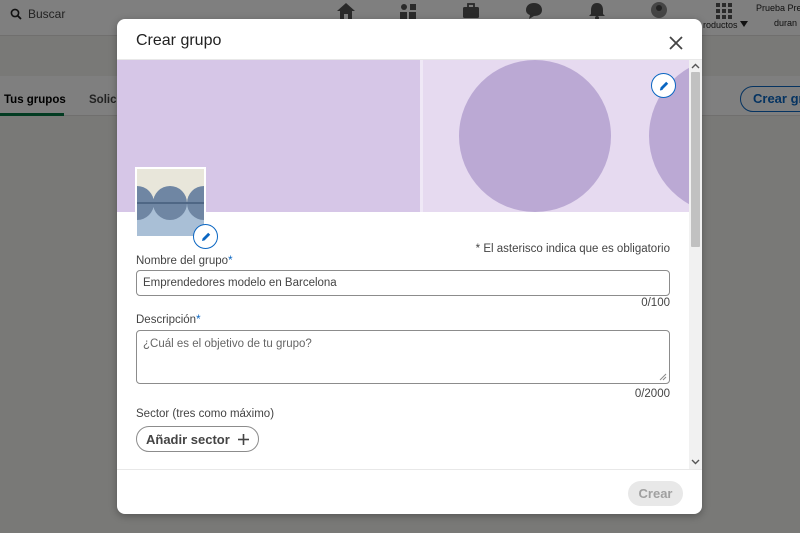 The height and width of the screenshot is (533, 800). Describe the element at coordinates (184, 261) in the screenshot. I see `group-name-label: Nombre del grupo*` at that location.